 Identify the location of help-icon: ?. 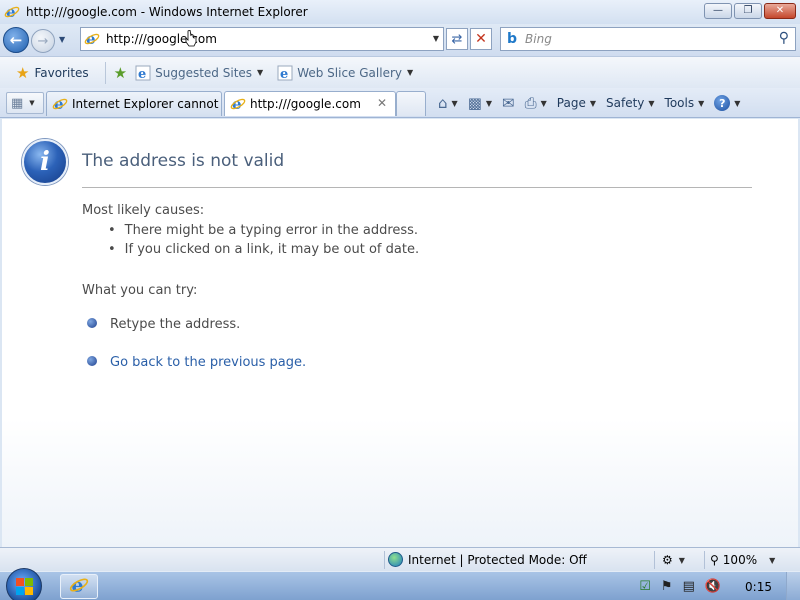
(722, 103).